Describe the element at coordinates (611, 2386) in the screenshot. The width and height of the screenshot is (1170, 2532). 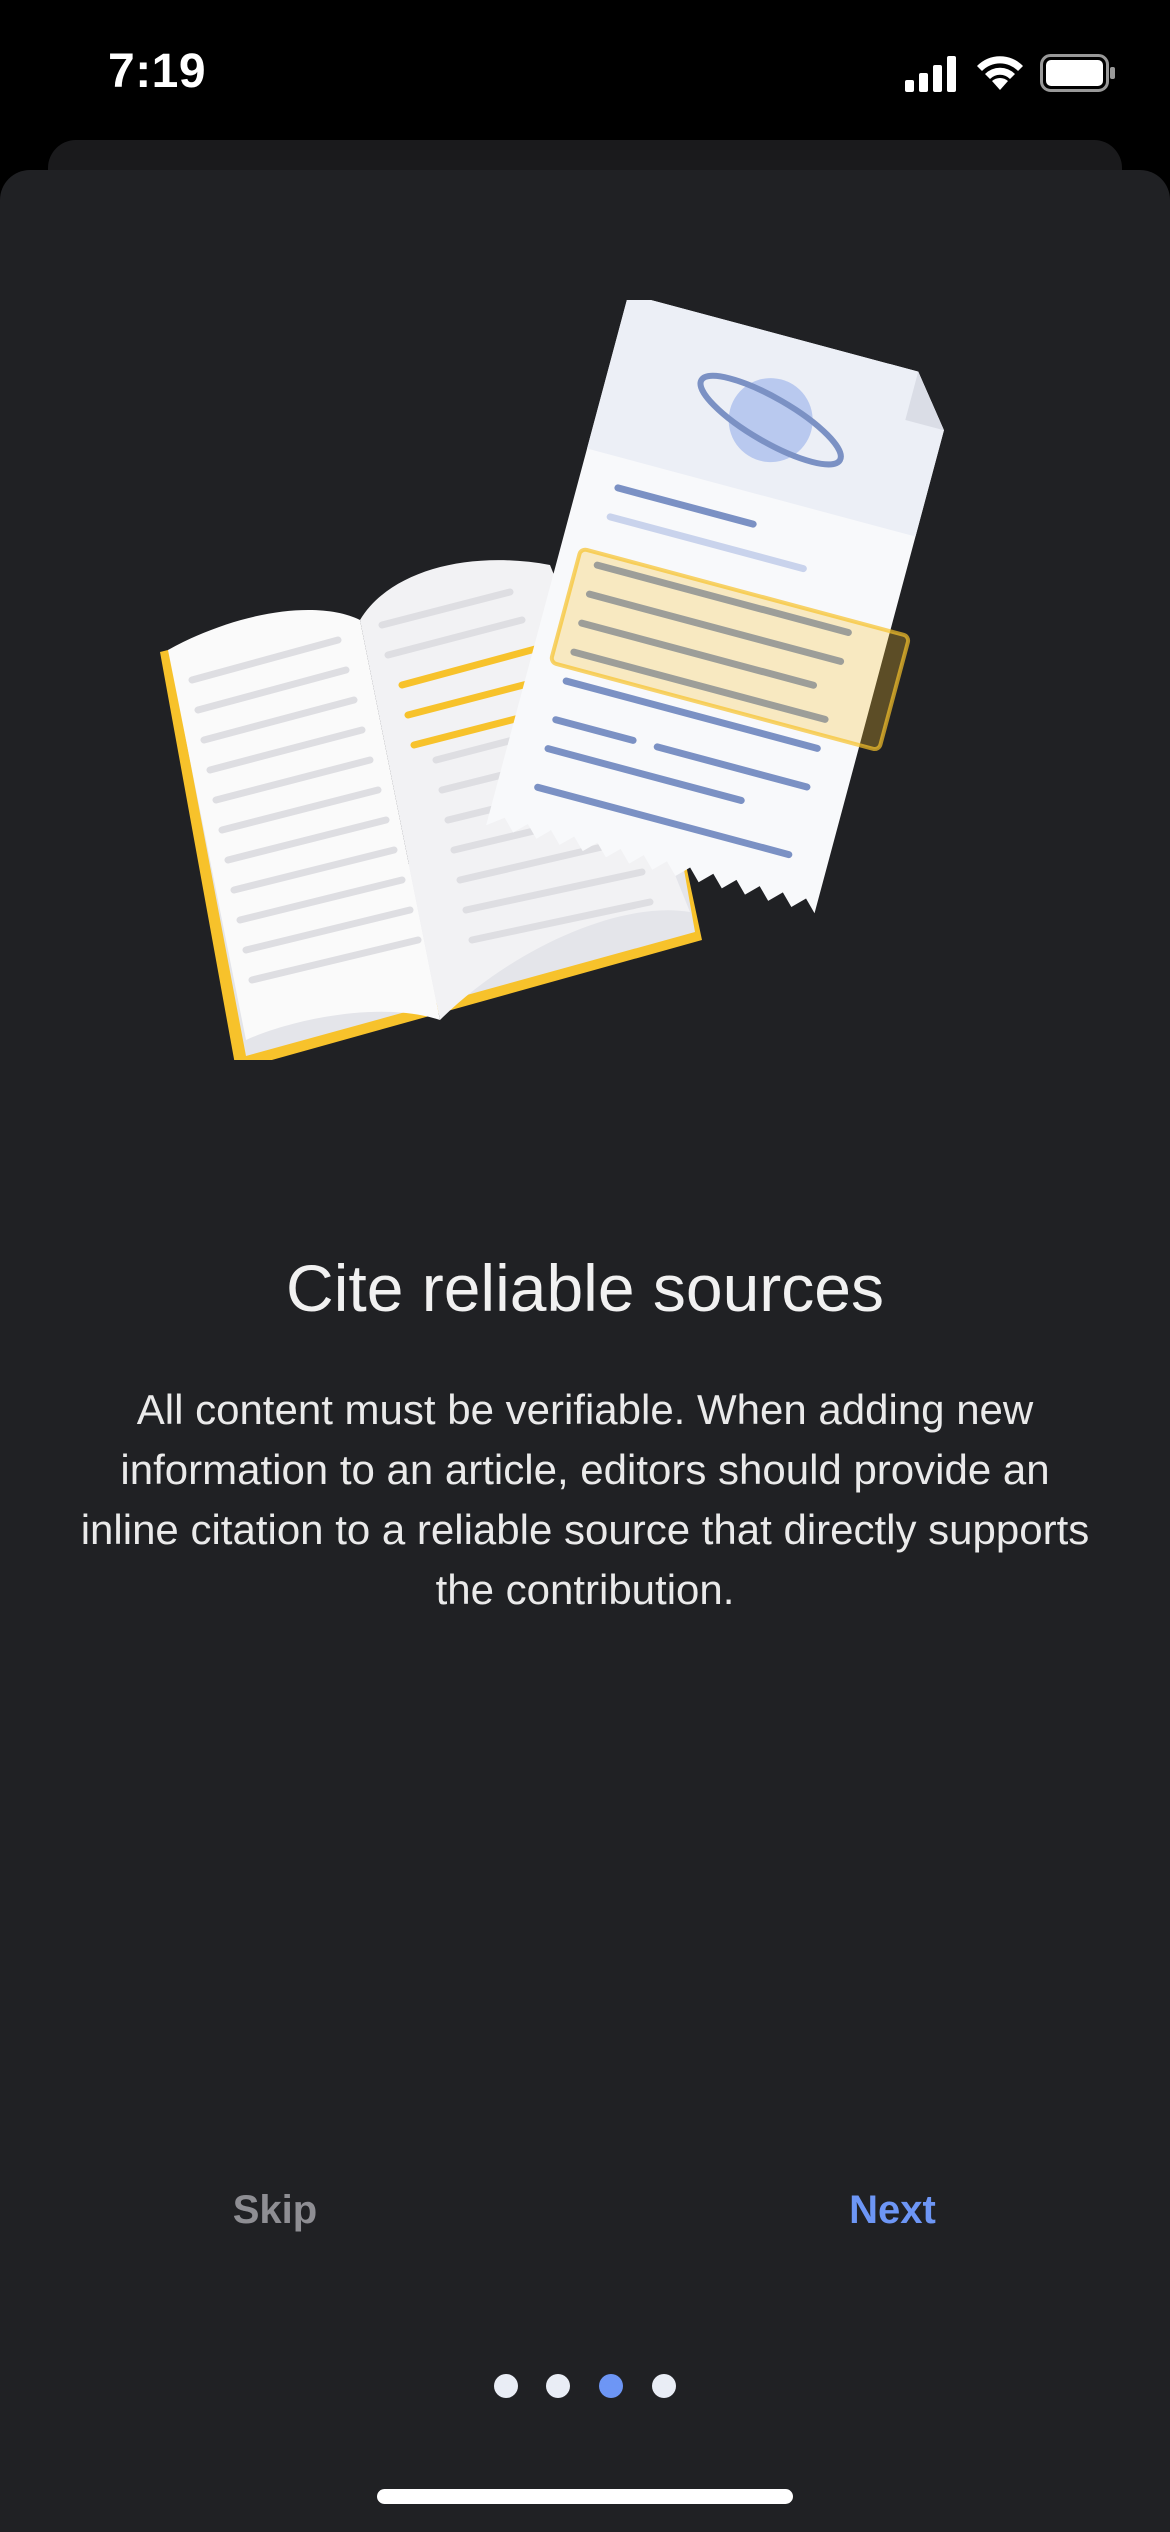
I see `page-dot-3-active` at that location.